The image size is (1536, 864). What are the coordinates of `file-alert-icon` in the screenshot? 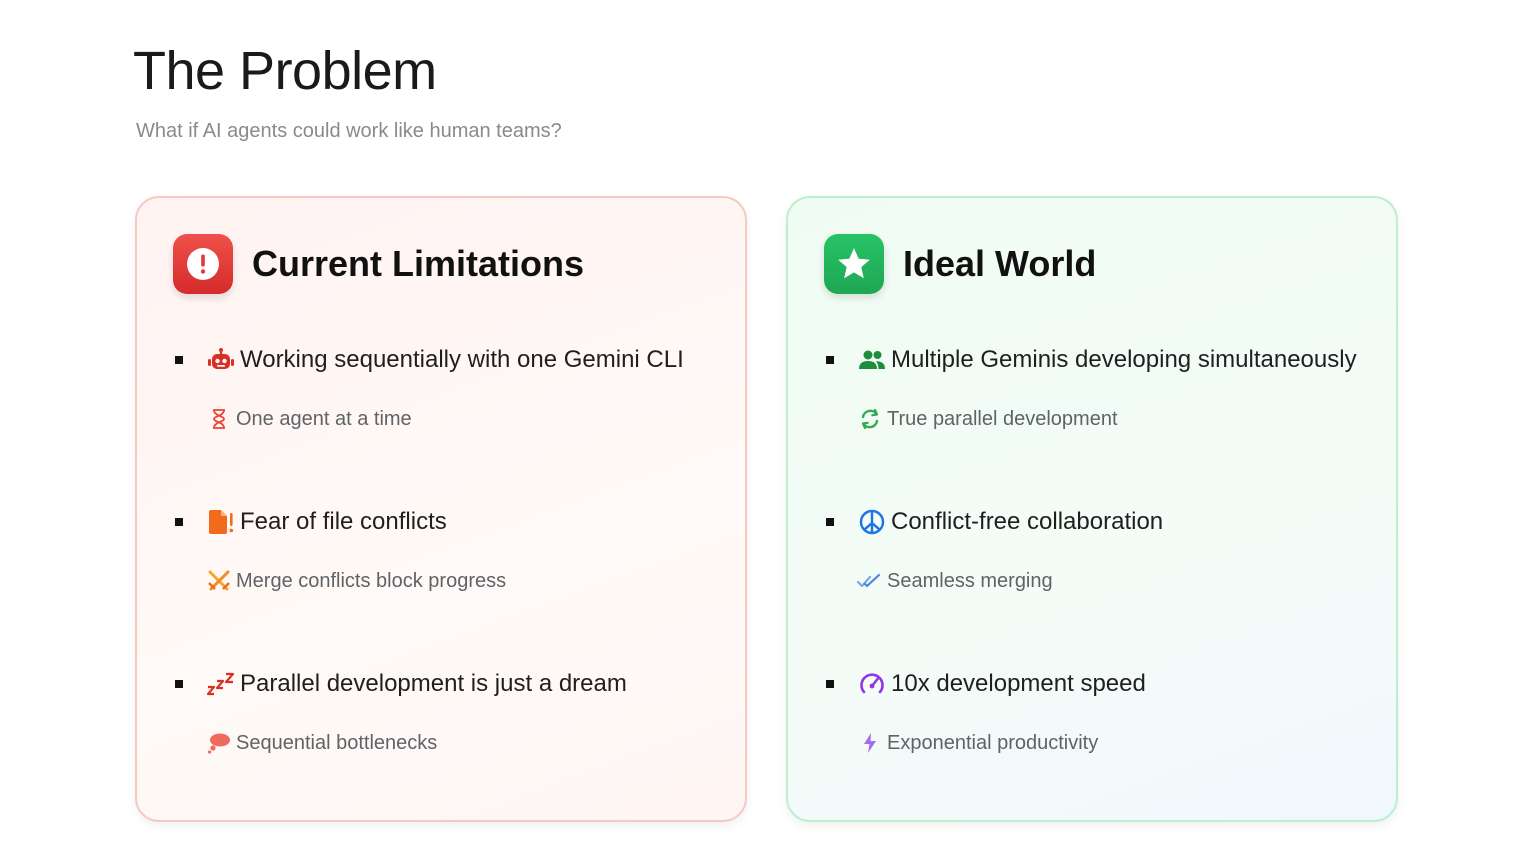 It's located at (221, 522).